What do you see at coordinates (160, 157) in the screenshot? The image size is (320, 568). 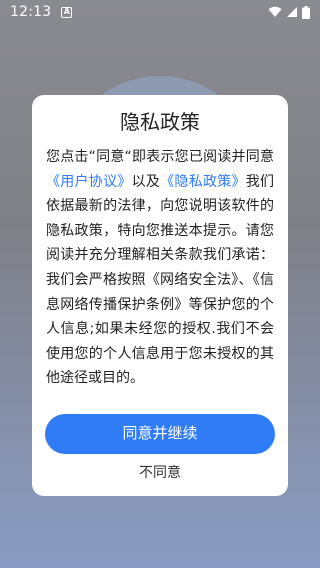 I see `body-text-1: 您点击“同意“即表示您已阅读并同意` at bounding box center [160, 157].